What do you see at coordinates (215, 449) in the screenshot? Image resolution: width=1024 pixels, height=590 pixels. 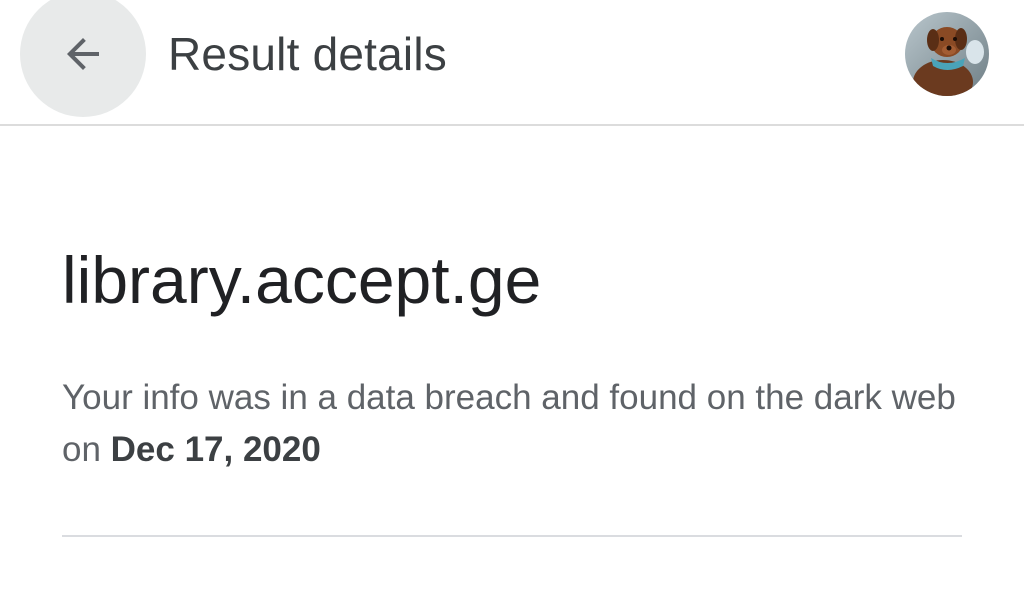 I see `breach-date: Dec 17, 2020` at bounding box center [215, 449].